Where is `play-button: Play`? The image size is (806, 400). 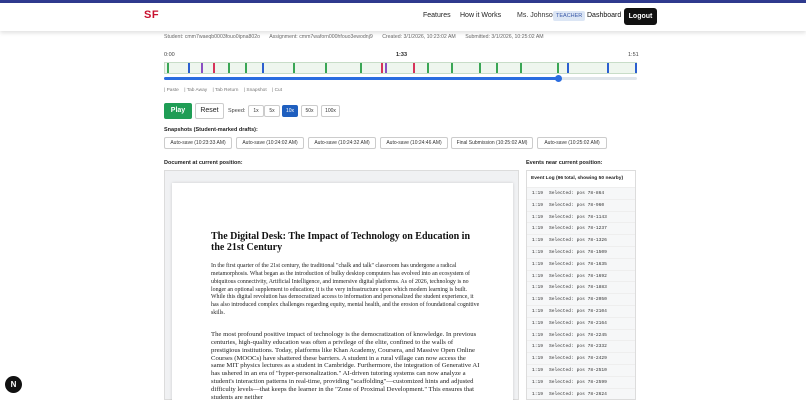
play-button: Play is located at coordinates (178, 111).